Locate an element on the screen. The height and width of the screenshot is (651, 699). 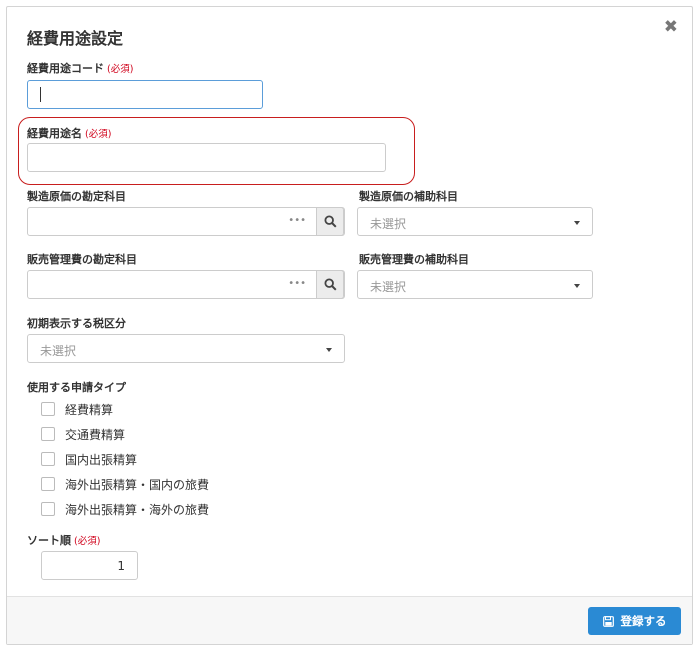
sga-account-search-button is located at coordinates (330, 284).